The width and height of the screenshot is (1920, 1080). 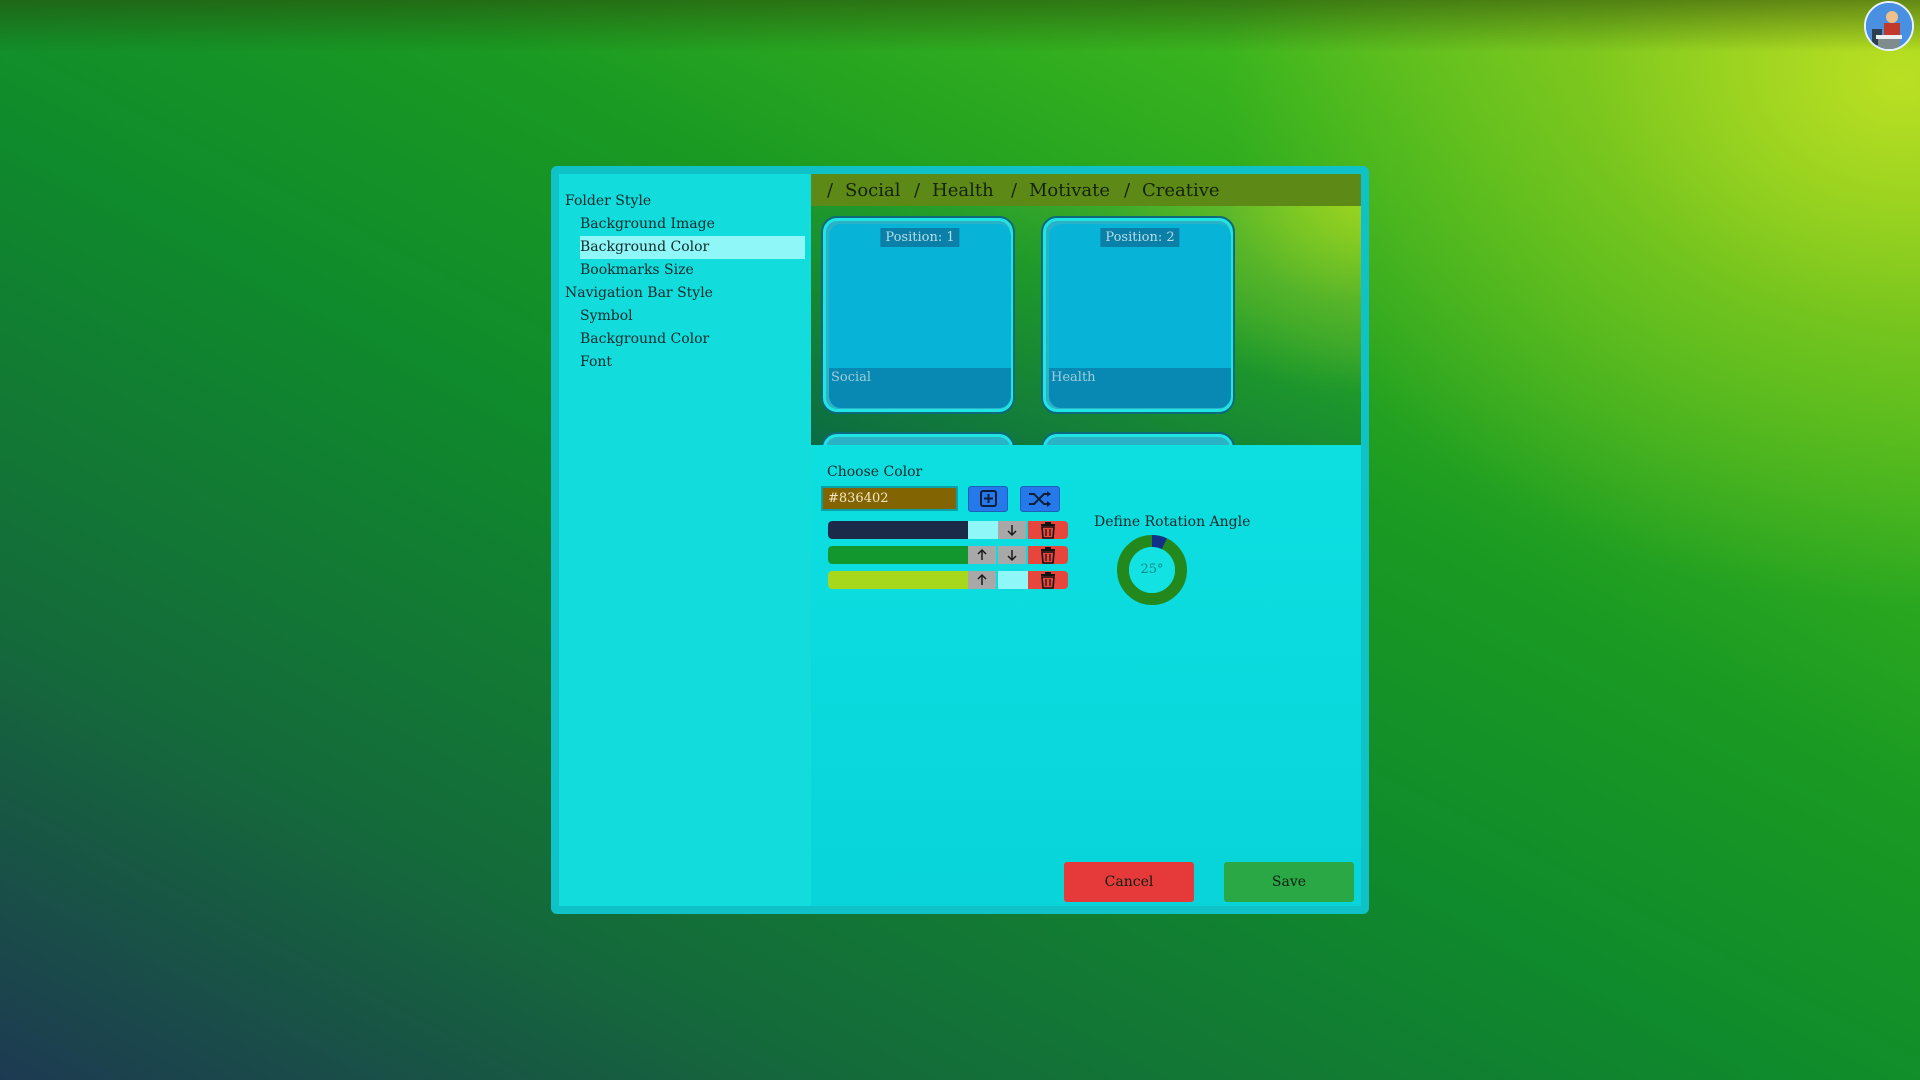 I want to click on add-color-button, so click(x=988, y=499).